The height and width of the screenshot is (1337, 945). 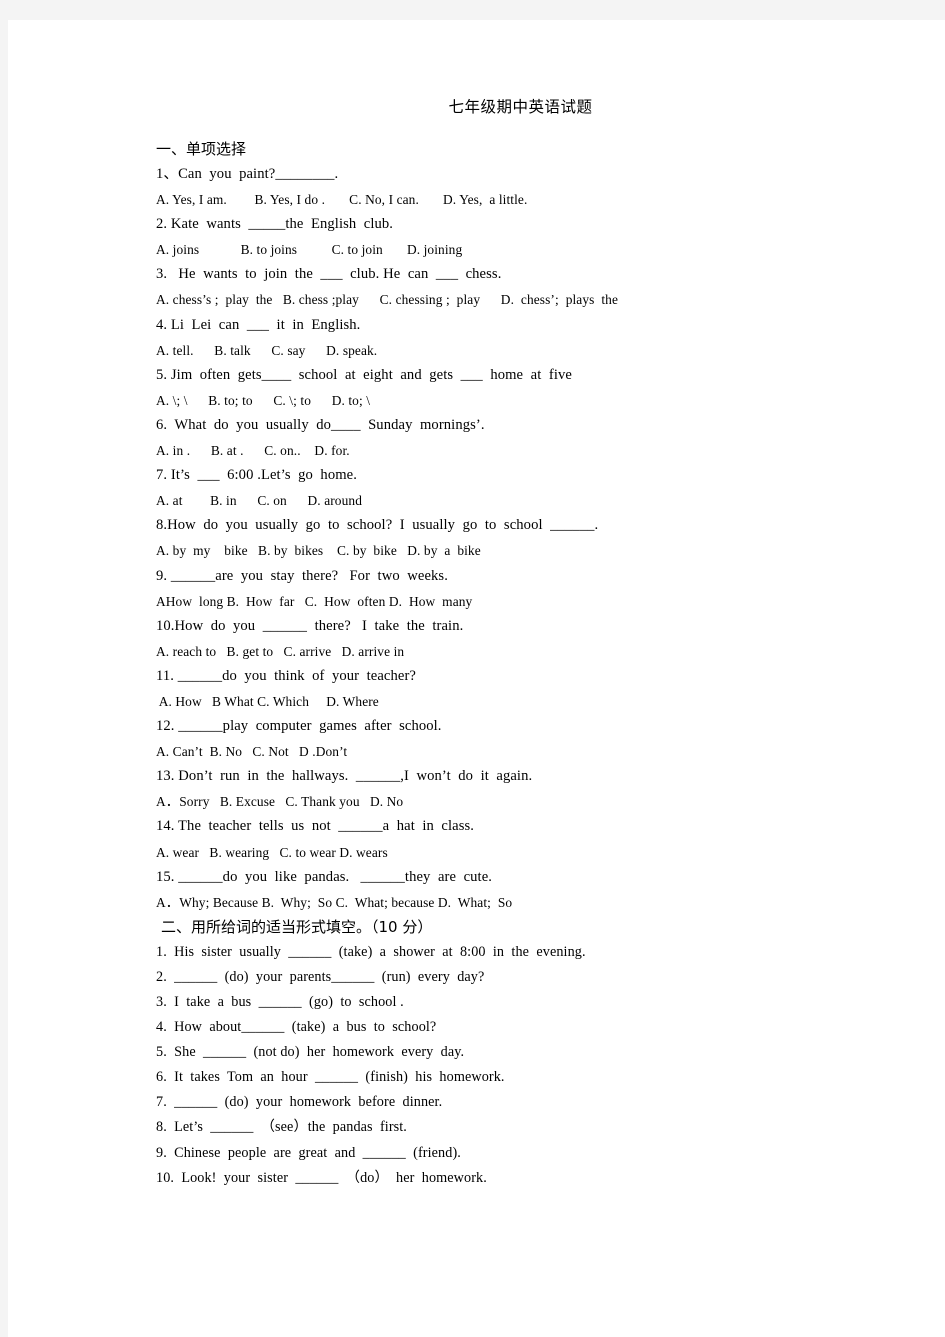 I want to click on question-row: 4. Li Lei can ___ it in English., so click(x=258, y=324).